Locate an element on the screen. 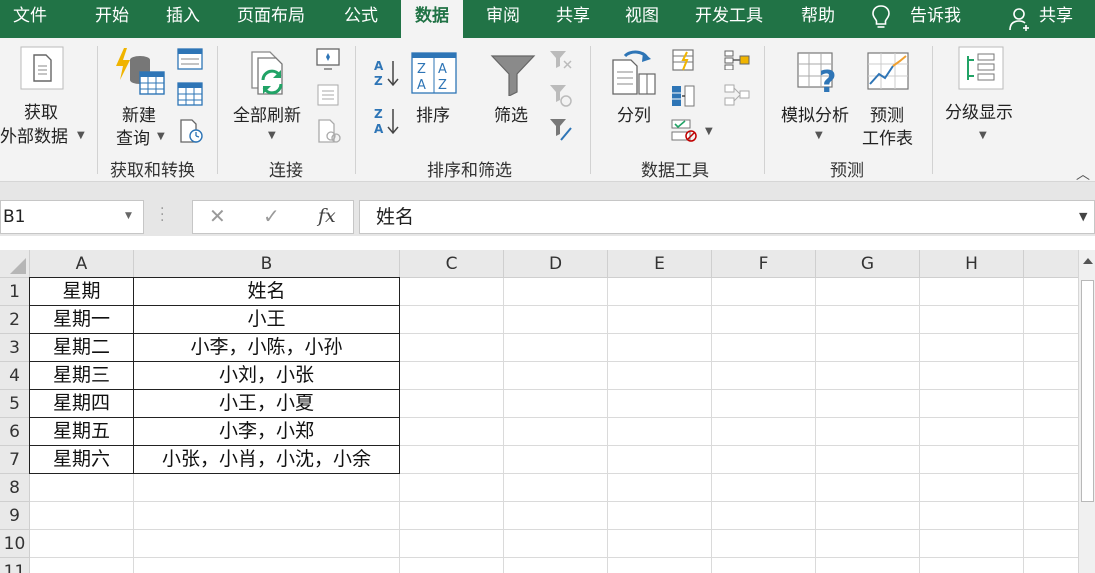  cell-h1 is located at coordinates (972, 292).